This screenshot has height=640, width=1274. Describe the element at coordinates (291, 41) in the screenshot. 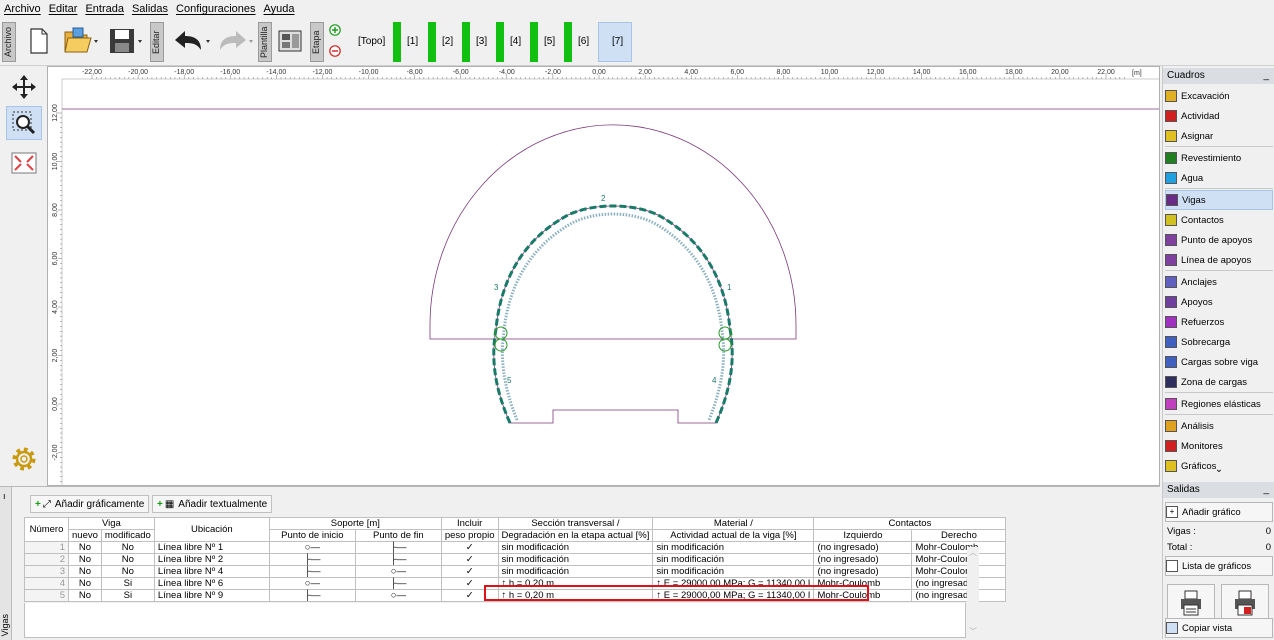

I see `template-button` at that location.